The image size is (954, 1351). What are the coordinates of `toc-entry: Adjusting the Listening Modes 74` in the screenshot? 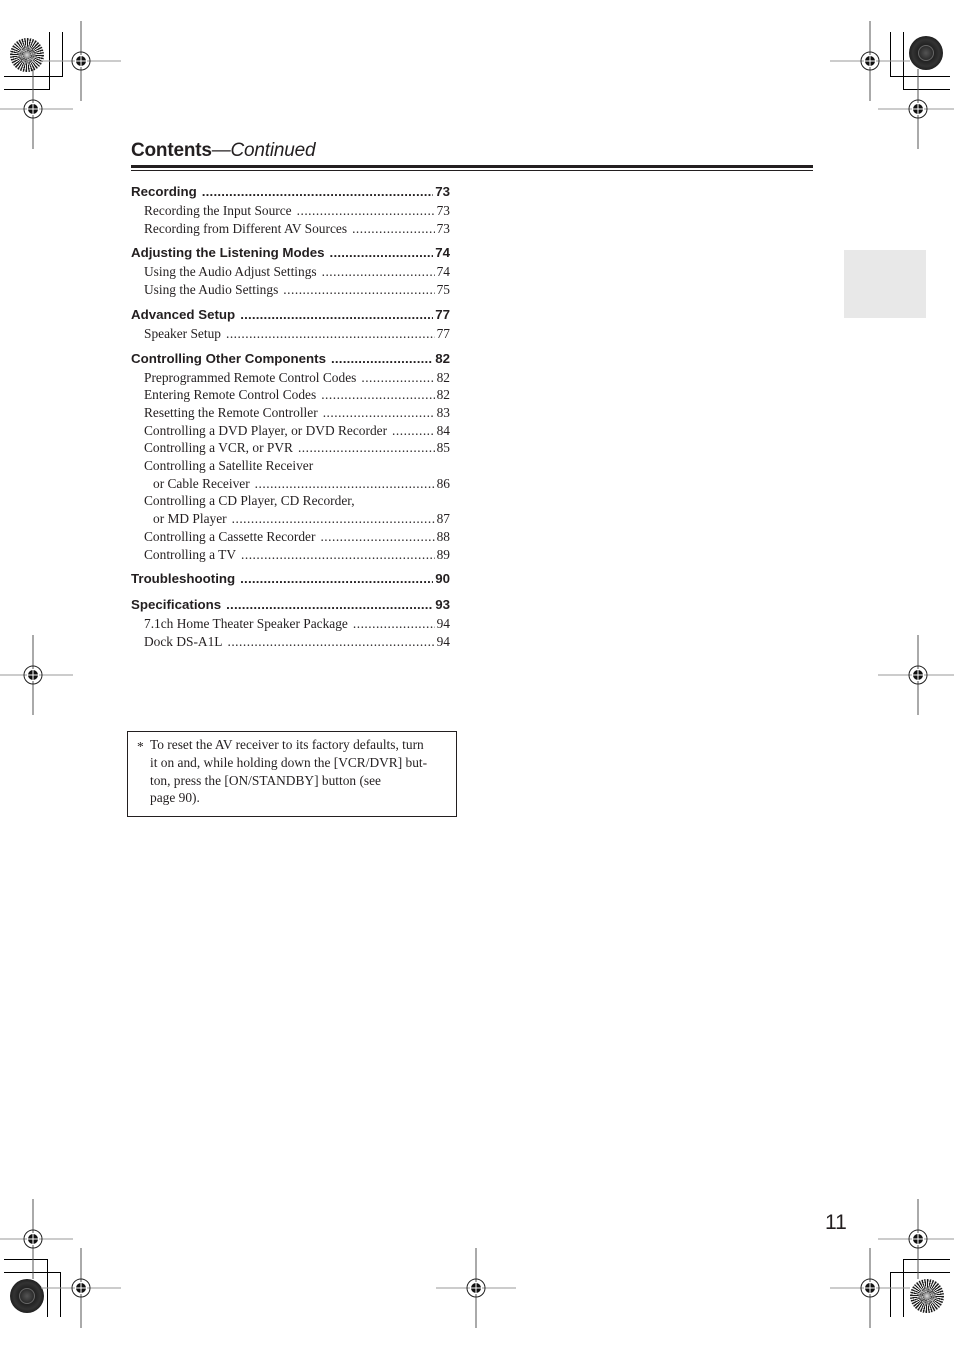 It's located at (290, 253).